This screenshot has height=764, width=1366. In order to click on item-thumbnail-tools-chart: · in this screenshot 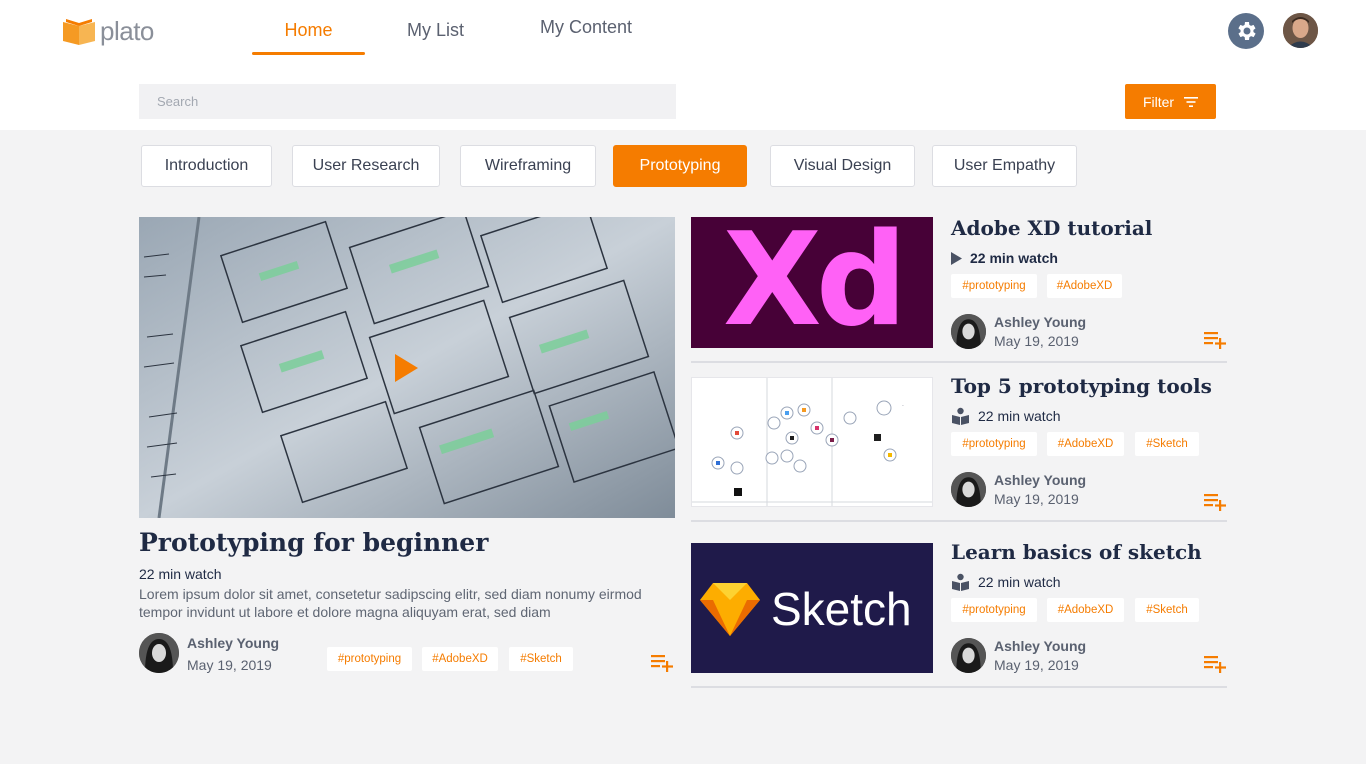, I will do `click(812, 442)`.